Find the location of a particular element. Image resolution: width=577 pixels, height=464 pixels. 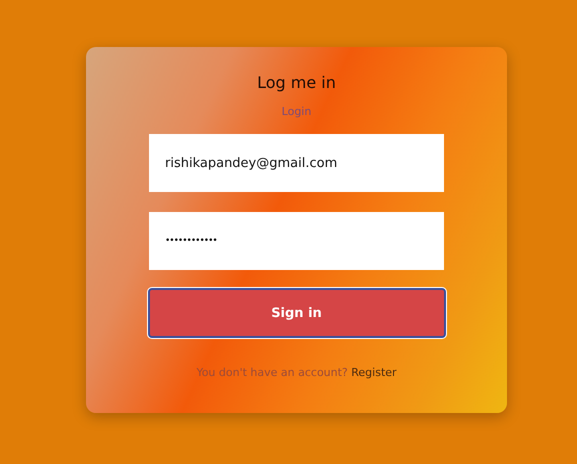

register-link: Register is located at coordinates (374, 372).